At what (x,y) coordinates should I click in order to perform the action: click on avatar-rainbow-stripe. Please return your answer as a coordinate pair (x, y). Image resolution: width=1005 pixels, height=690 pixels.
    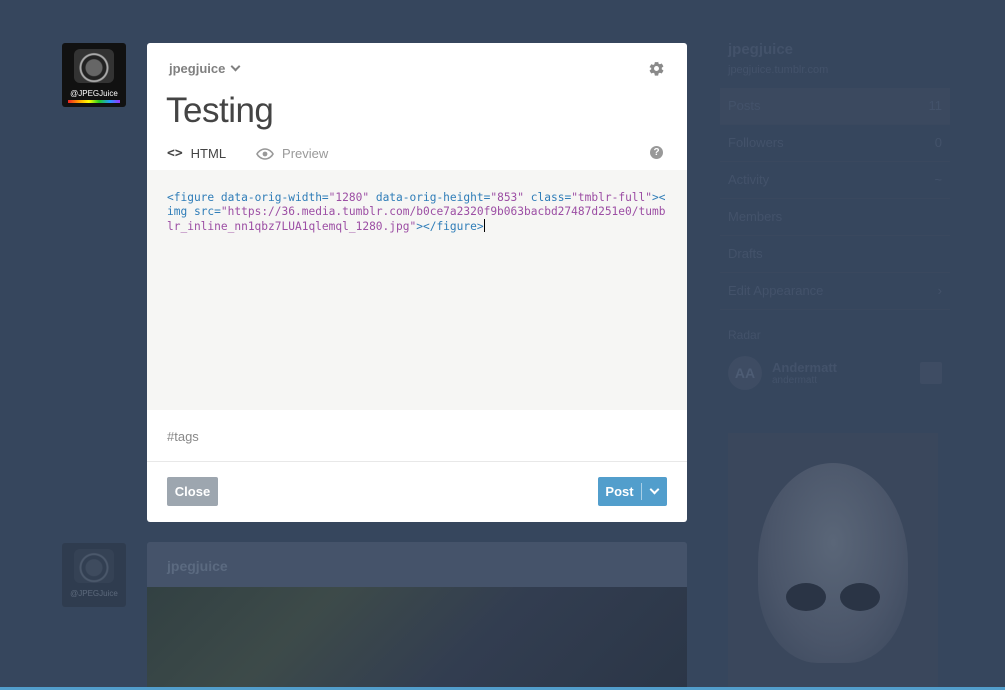
    Looking at the image, I should click on (94, 101).